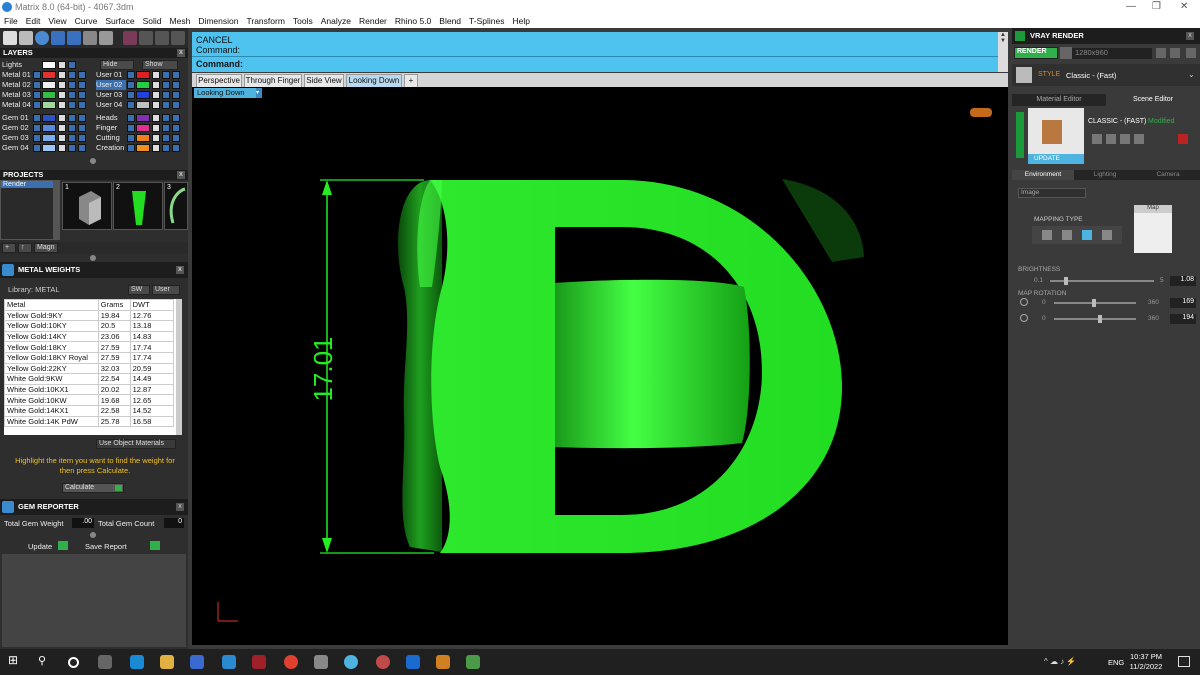 The width and height of the screenshot is (1200, 675). I want to click on layer-row-label: Metal 02, so click(16, 85).